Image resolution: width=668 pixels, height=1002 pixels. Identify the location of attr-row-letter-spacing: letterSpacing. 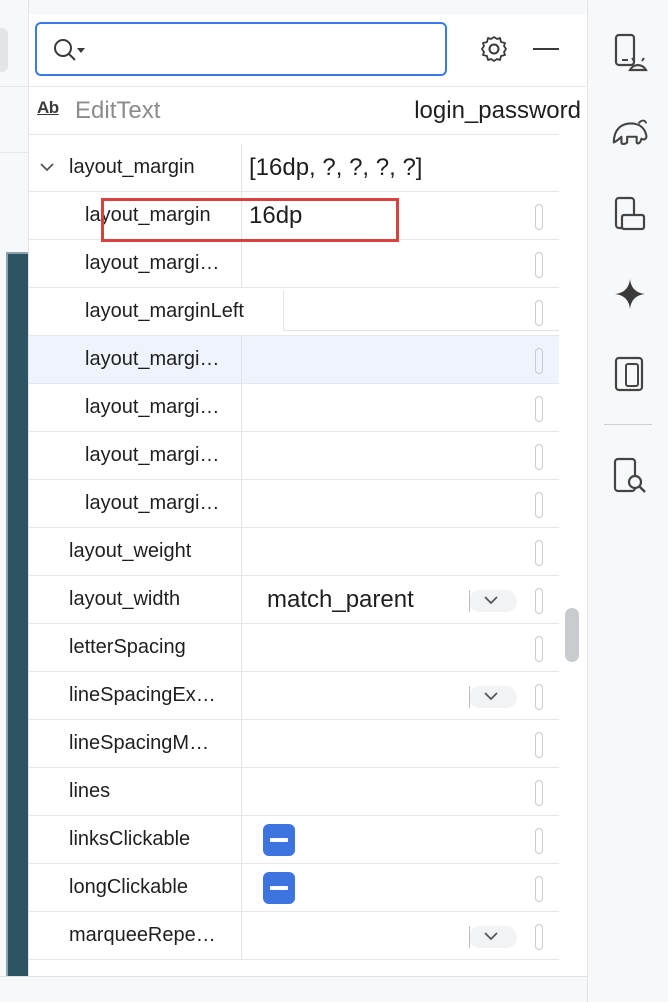
(294, 648).